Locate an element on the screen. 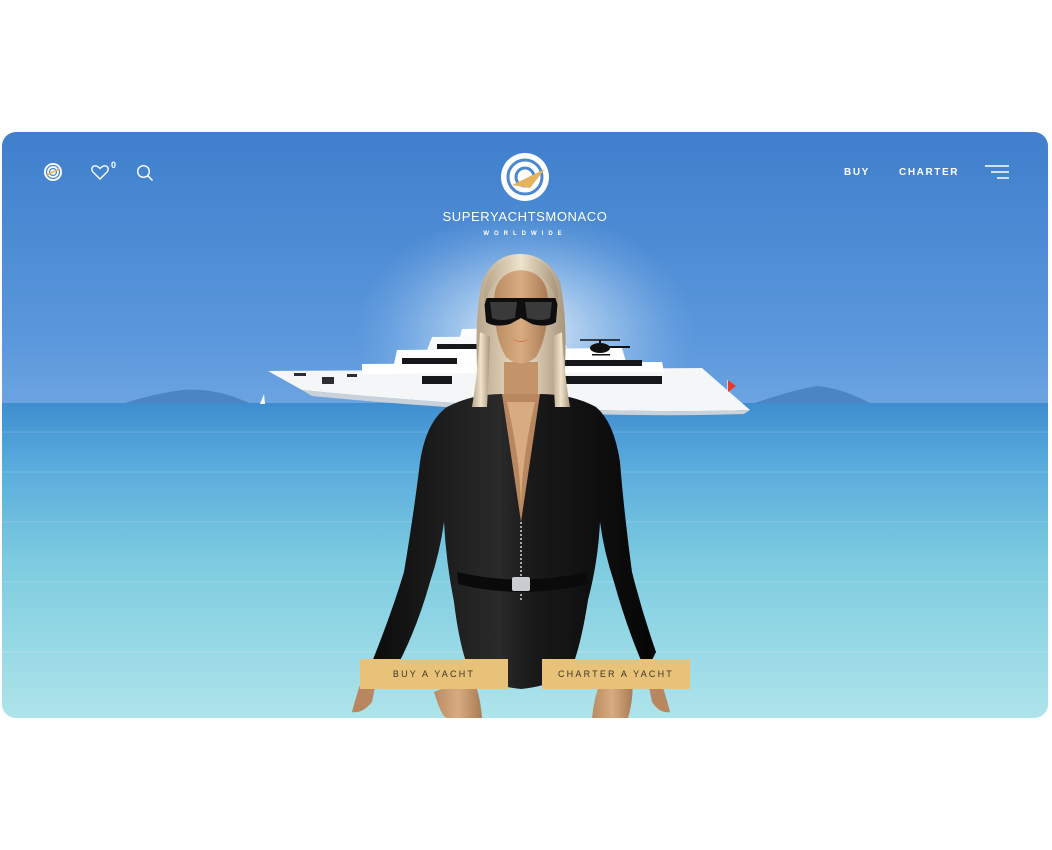 The width and height of the screenshot is (1052, 850). globe-icon is located at coordinates (53, 172).